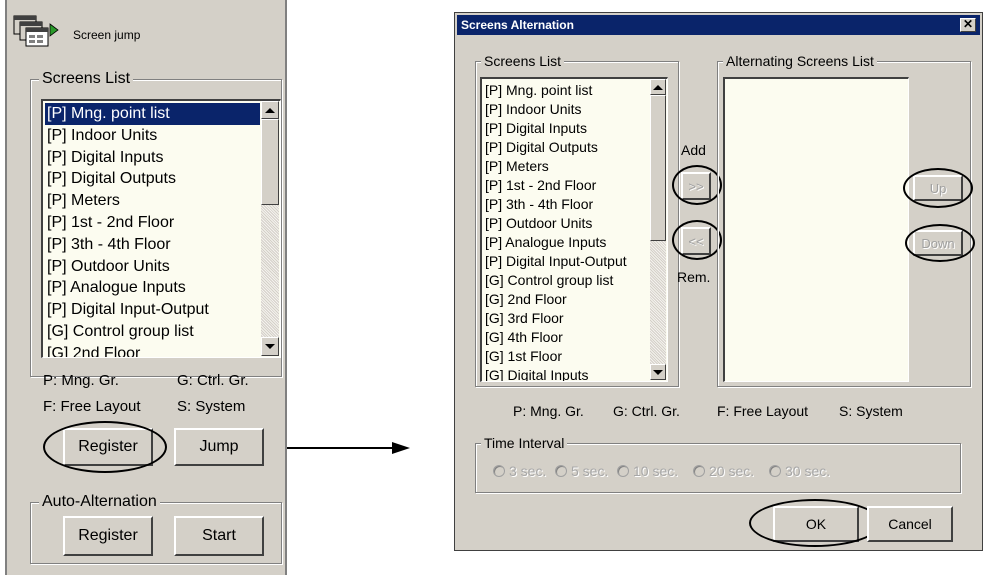 The width and height of the screenshot is (984, 575). What do you see at coordinates (567, 109) in the screenshot?
I see `dialog-screen-list-item: [P] Indoor Units` at bounding box center [567, 109].